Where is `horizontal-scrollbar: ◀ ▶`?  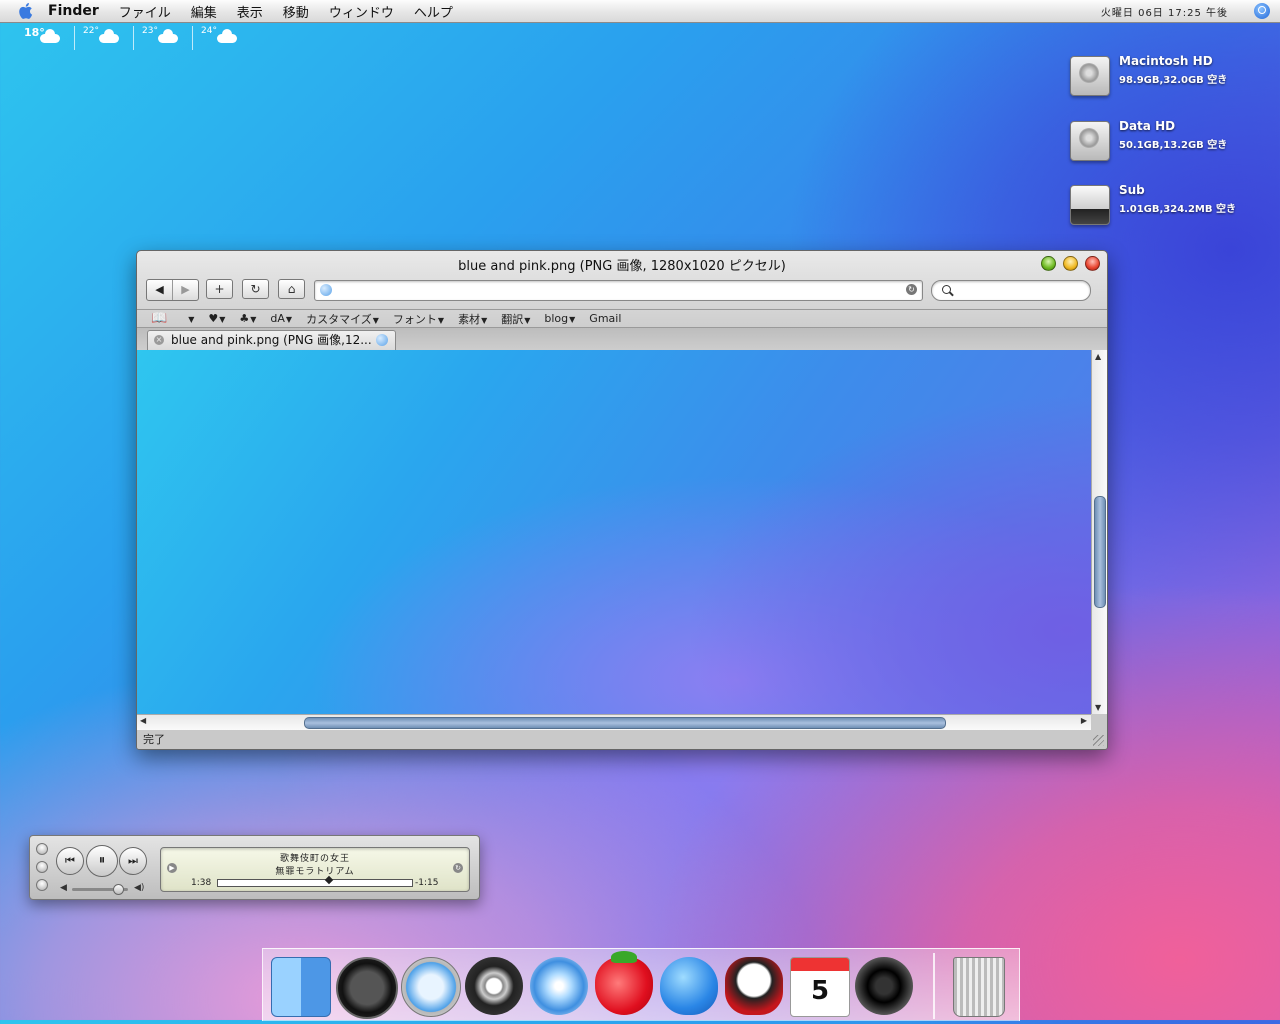
horizontal-scrollbar: ◀ ▶ is located at coordinates (614, 722).